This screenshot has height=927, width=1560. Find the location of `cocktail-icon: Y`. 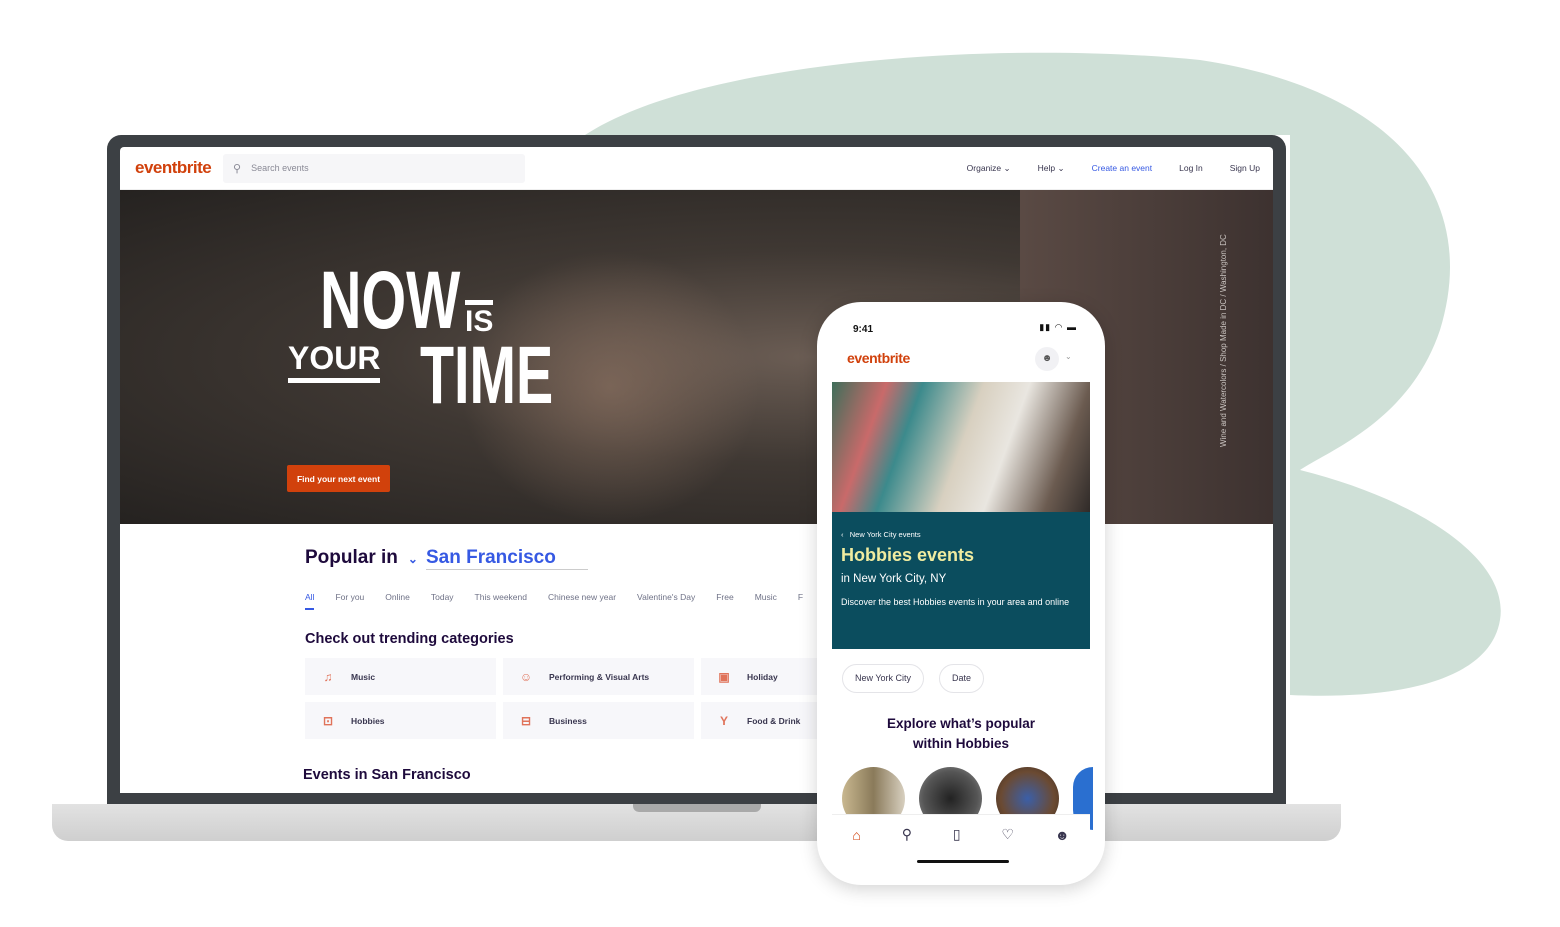

cocktail-icon: Y is located at coordinates (723, 720).